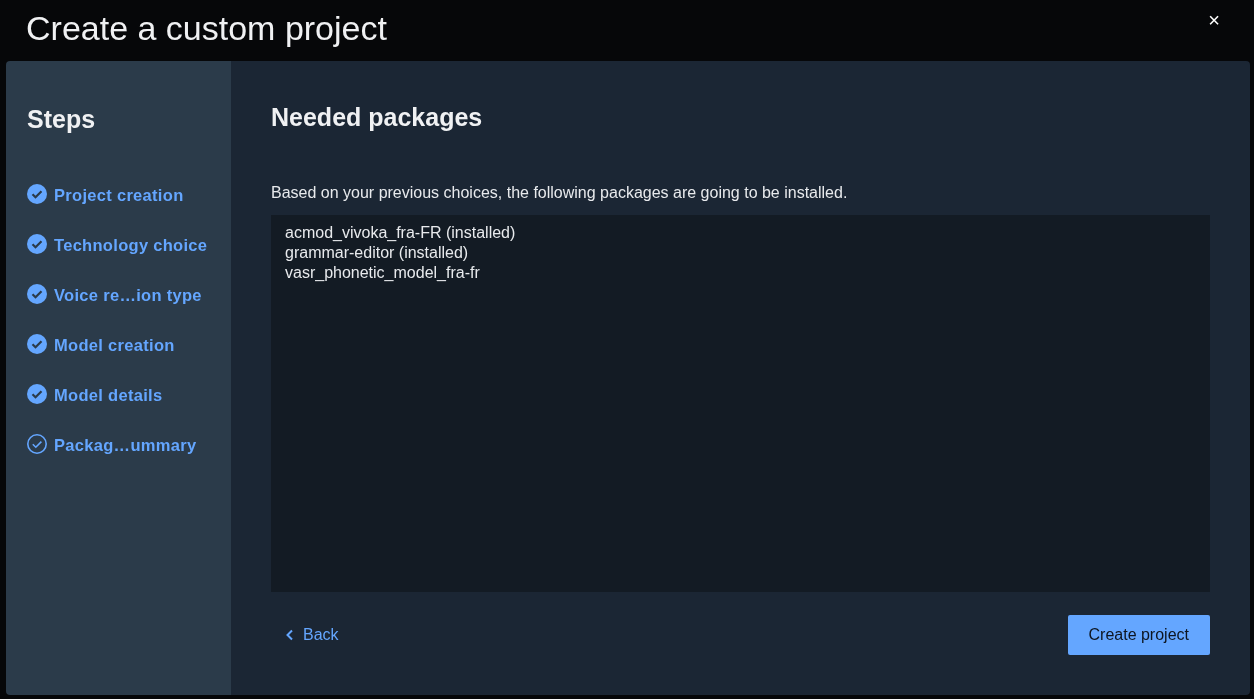  What do you see at coordinates (377, 117) in the screenshot?
I see `section-heading: Needed packages` at bounding box center [377, 117].